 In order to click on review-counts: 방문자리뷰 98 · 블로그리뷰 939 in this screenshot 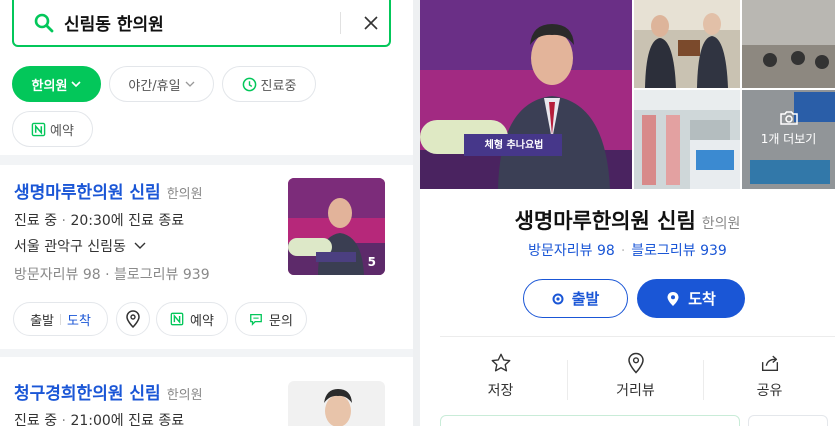, I will do `click(112, 275)`.